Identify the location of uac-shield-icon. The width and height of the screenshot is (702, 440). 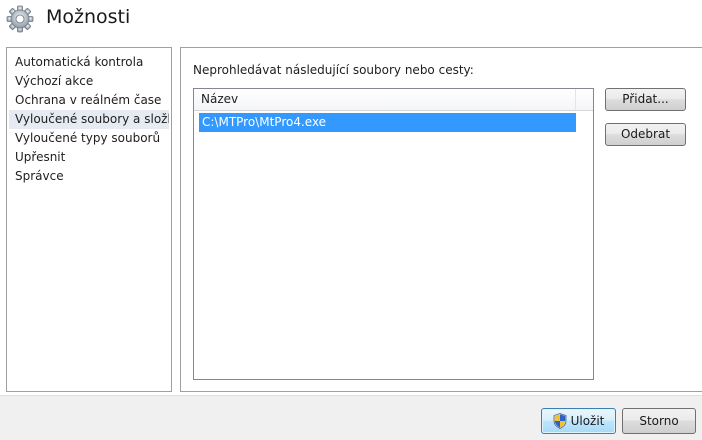
(559, 421).